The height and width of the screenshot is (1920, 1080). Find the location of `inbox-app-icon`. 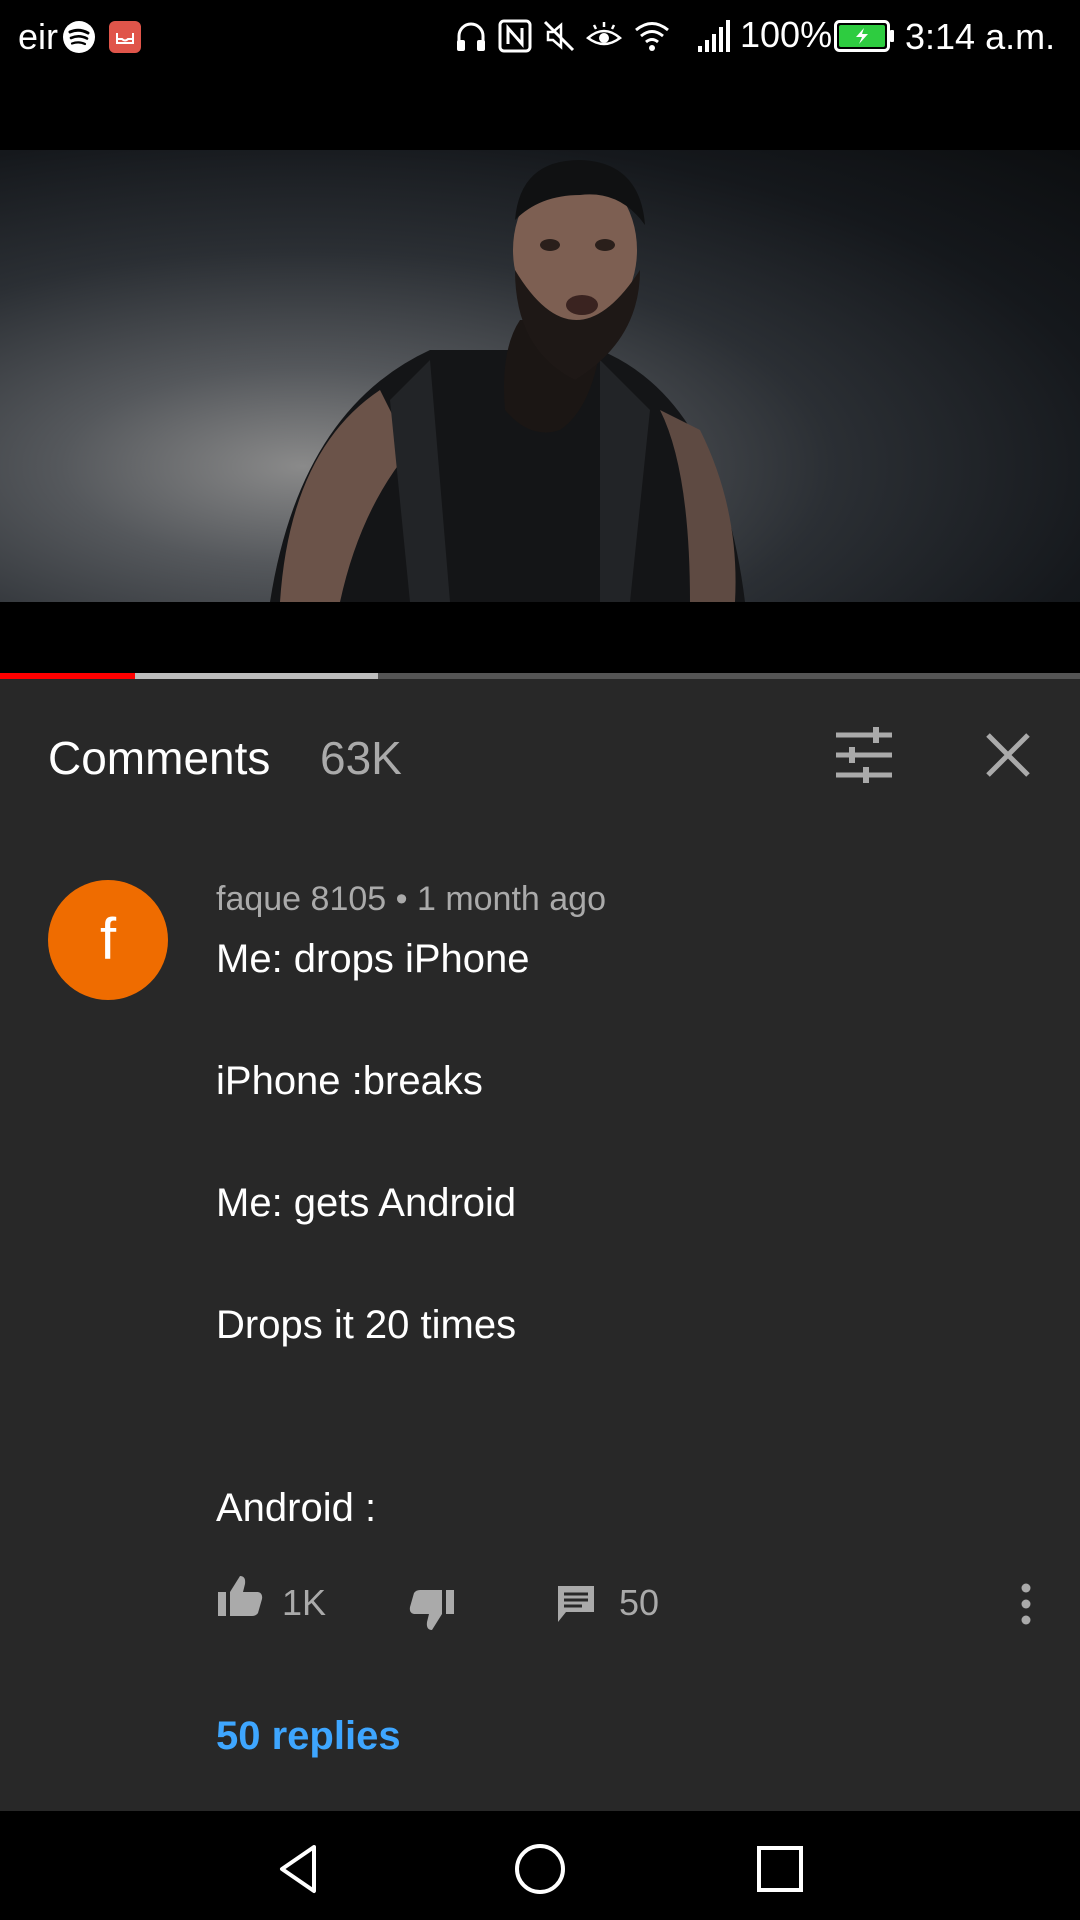

inbox-app-icon is located at coordinates (125, 37).